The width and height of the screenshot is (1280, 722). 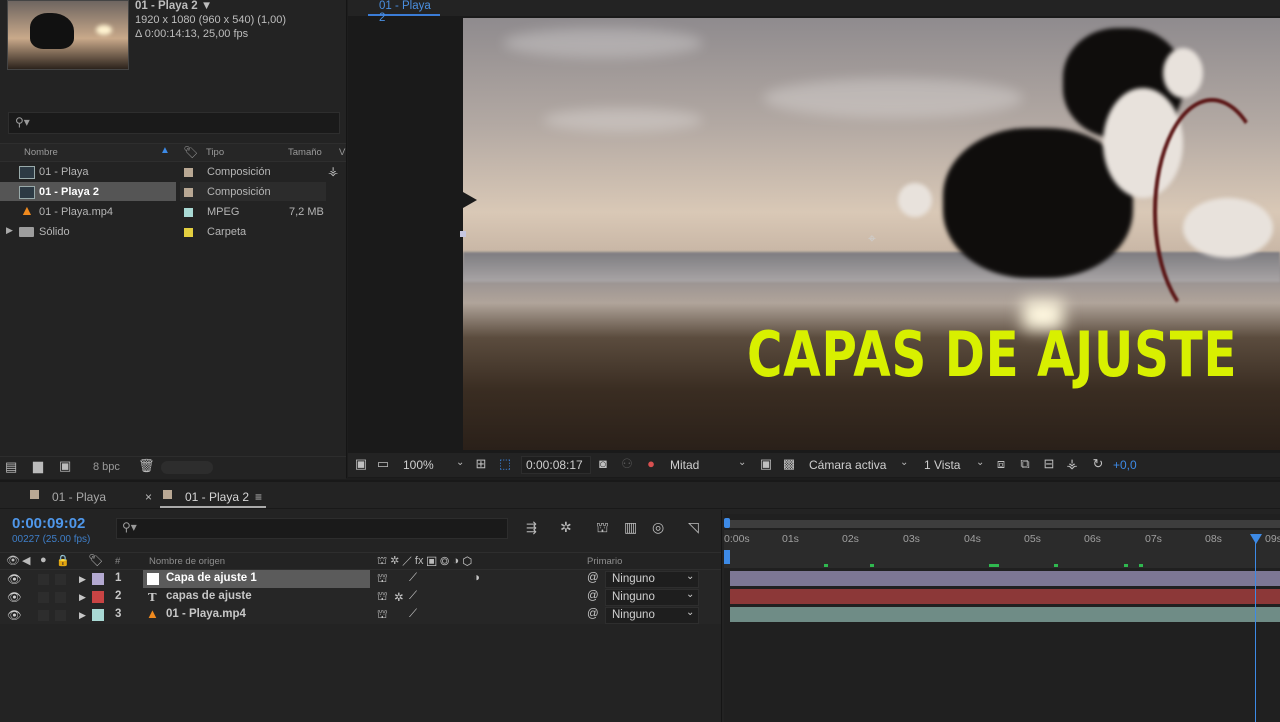 What do you see at coordinates (630, 527) in the screenshot?
I see `frame-blending-icon: ▥` at bounding box center [630, 527].